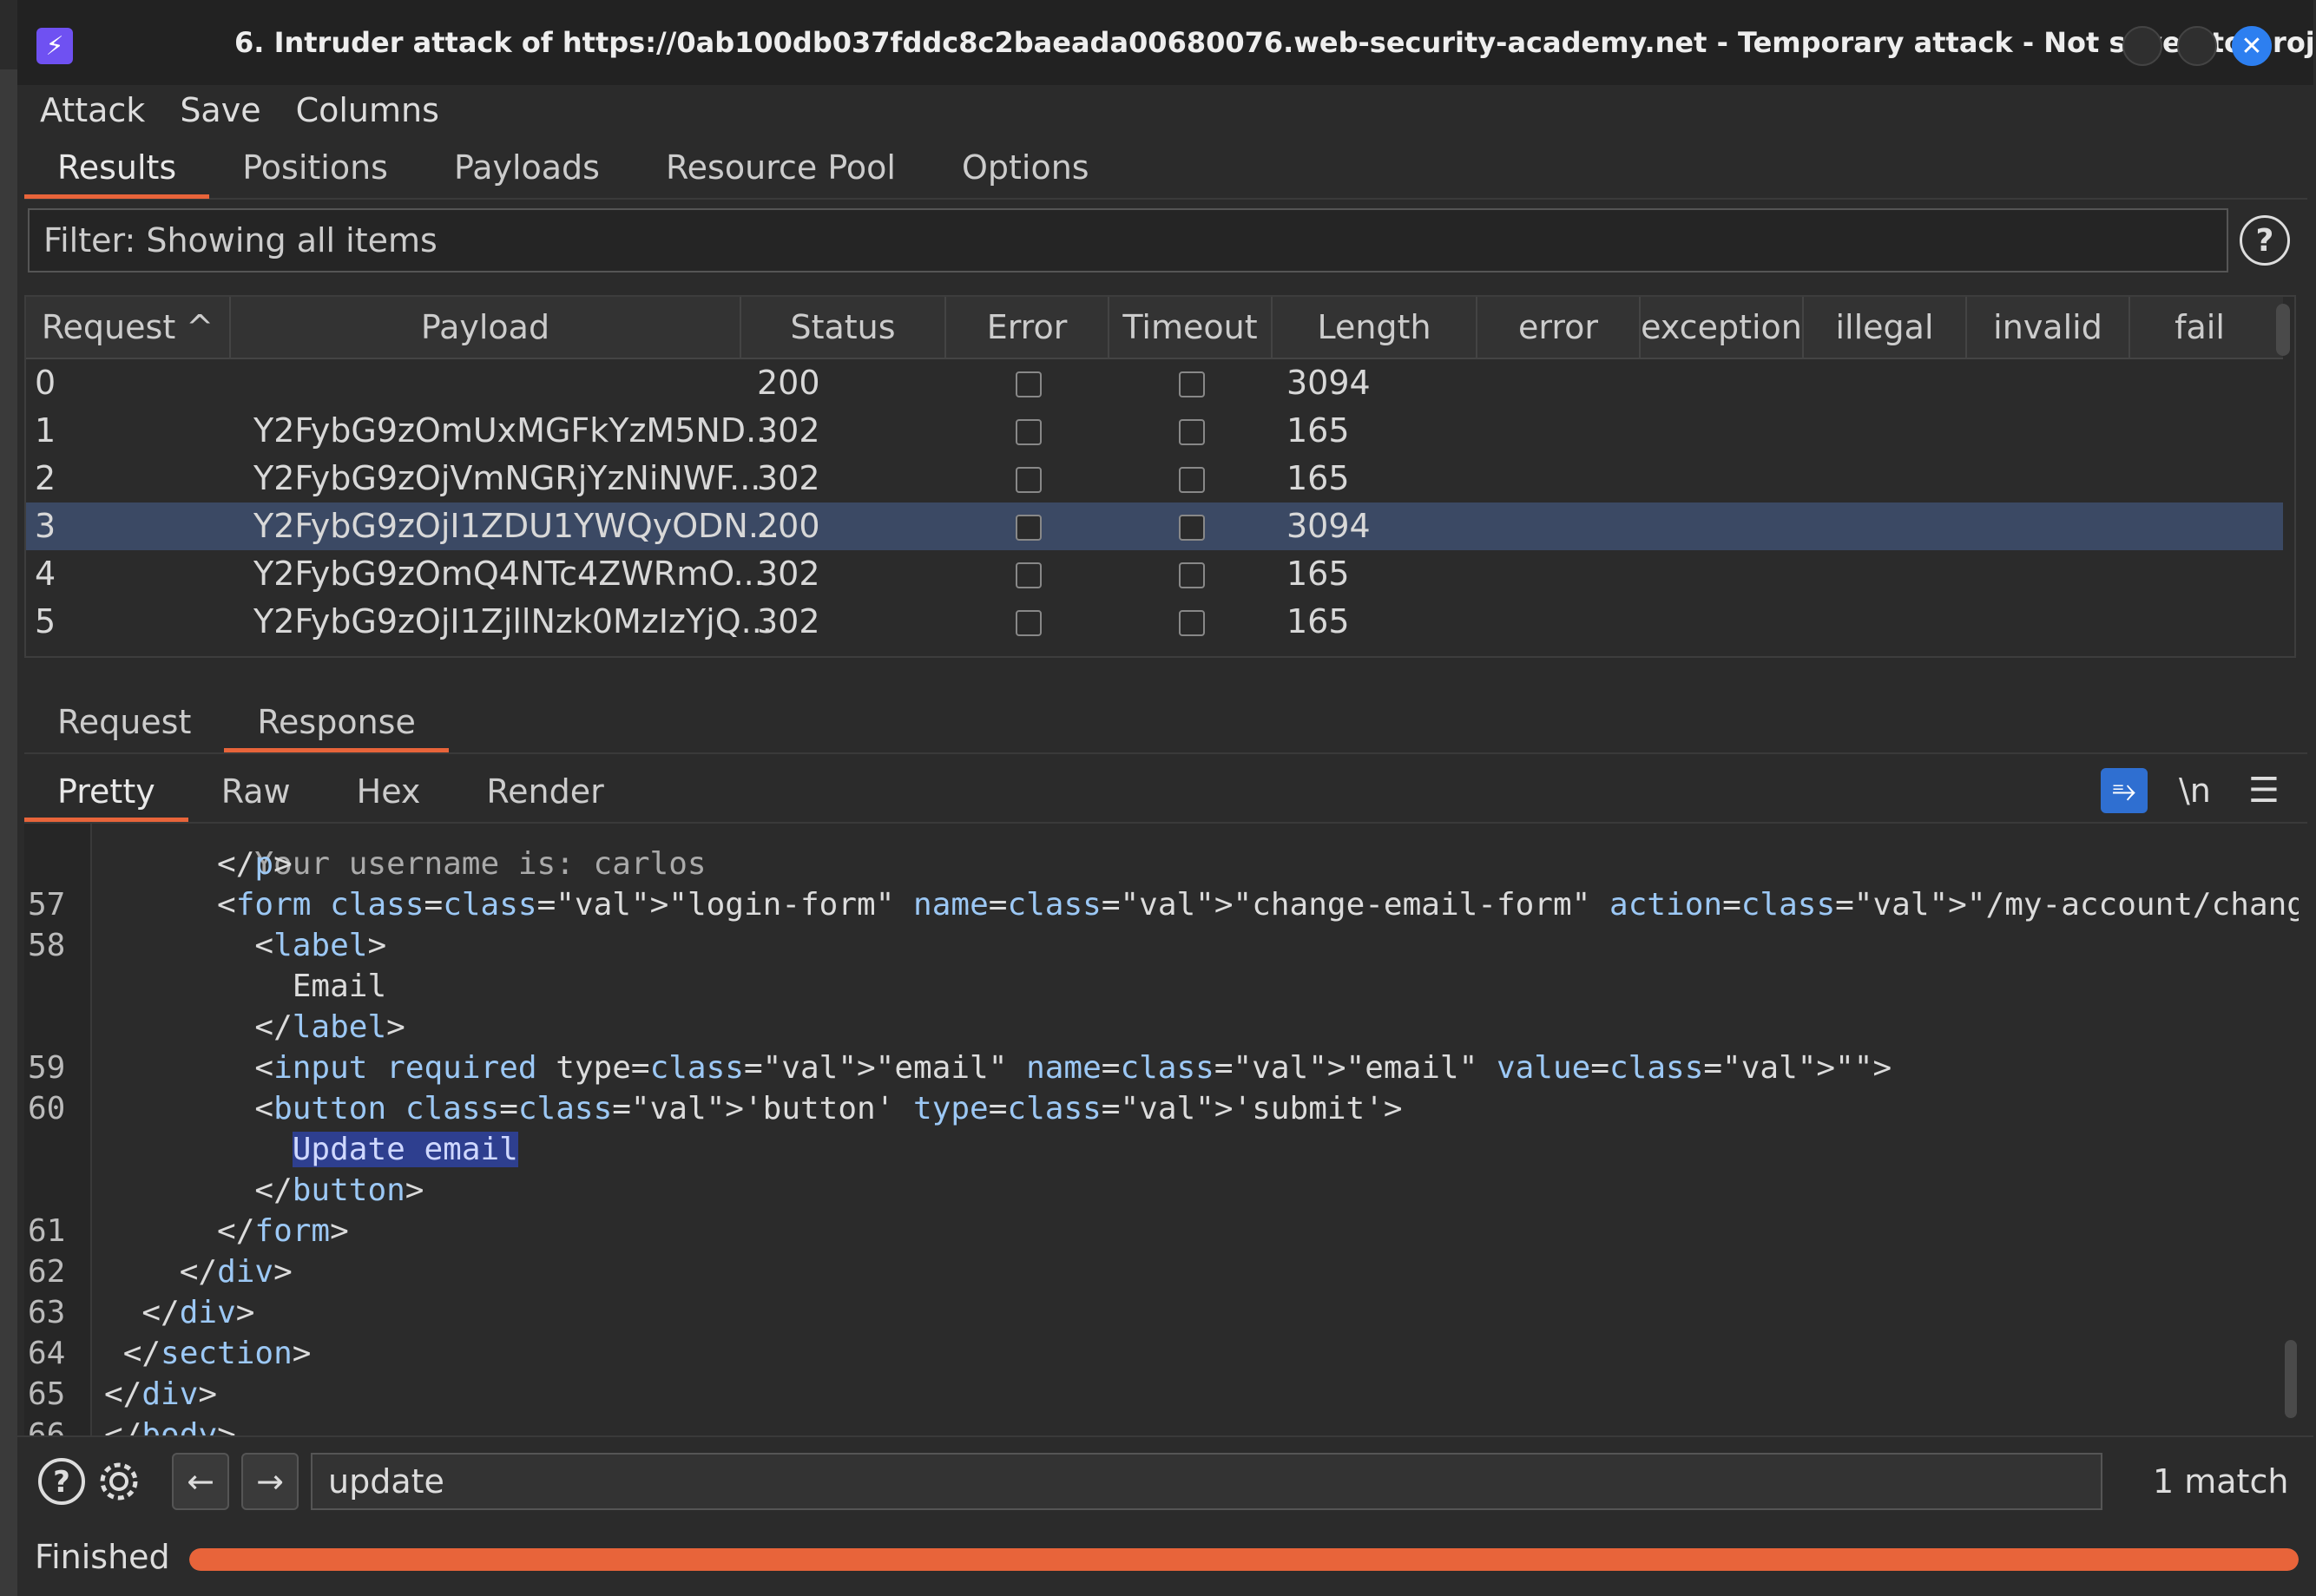 This screenshot has width=2316, height=1596. I want to click on code-text: Update email, so click(311, 1149).